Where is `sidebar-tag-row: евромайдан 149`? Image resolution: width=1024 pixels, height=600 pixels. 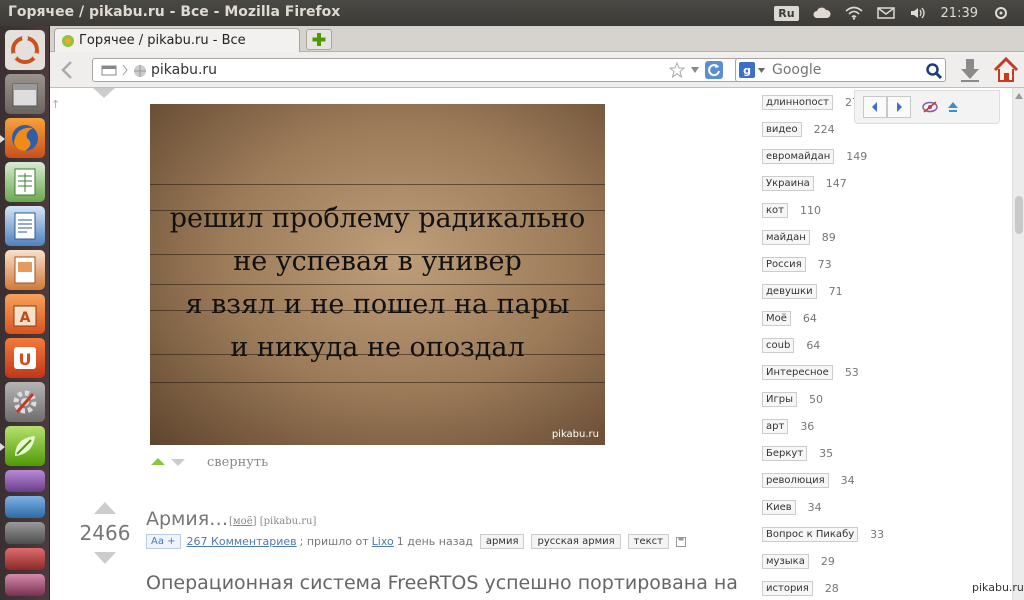 sidebar-tag-row: евромайдан 149 is located at coordinates (814, 156).